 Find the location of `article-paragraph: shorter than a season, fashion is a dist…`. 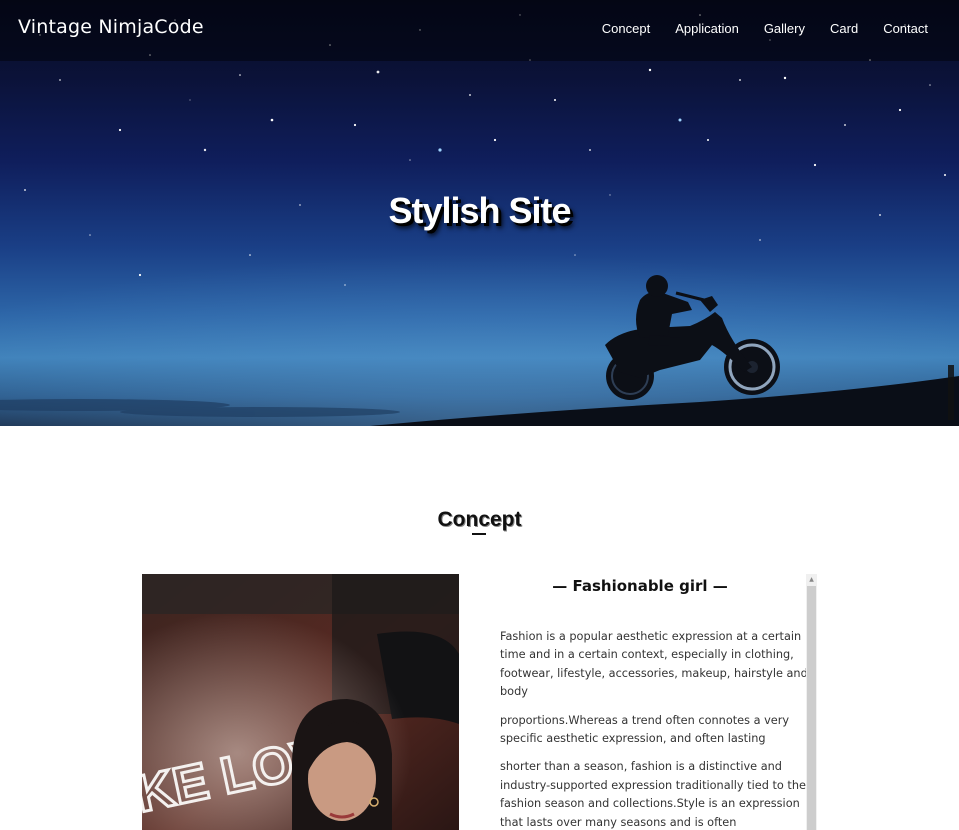

article-paragraph: shorter than a season, fashion is a dist… is located at coordinates (653, 794).